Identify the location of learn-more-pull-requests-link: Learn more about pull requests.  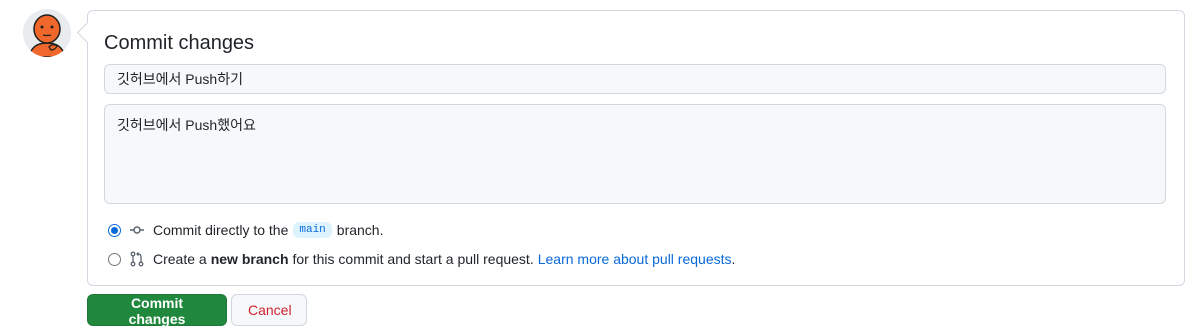
(635, 259).